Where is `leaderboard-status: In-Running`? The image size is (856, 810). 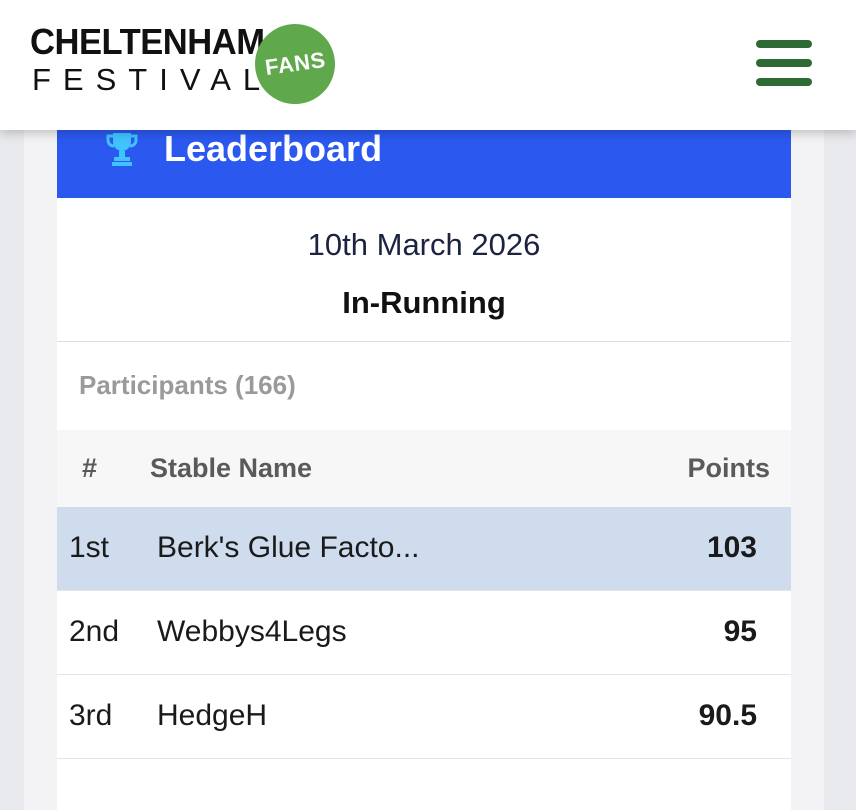
leaderboard-status: In-Running is located at coordinates (424, 302).